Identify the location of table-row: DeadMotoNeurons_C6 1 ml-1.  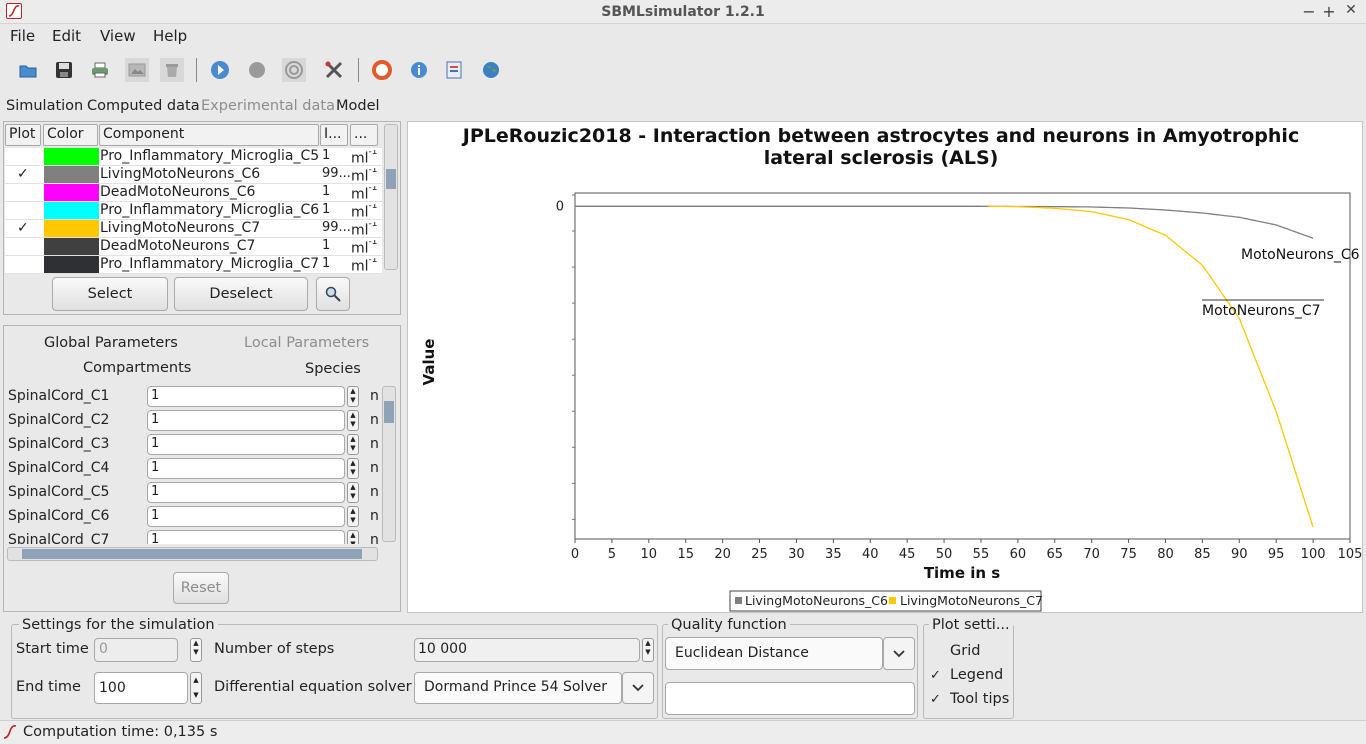
(193, 193).